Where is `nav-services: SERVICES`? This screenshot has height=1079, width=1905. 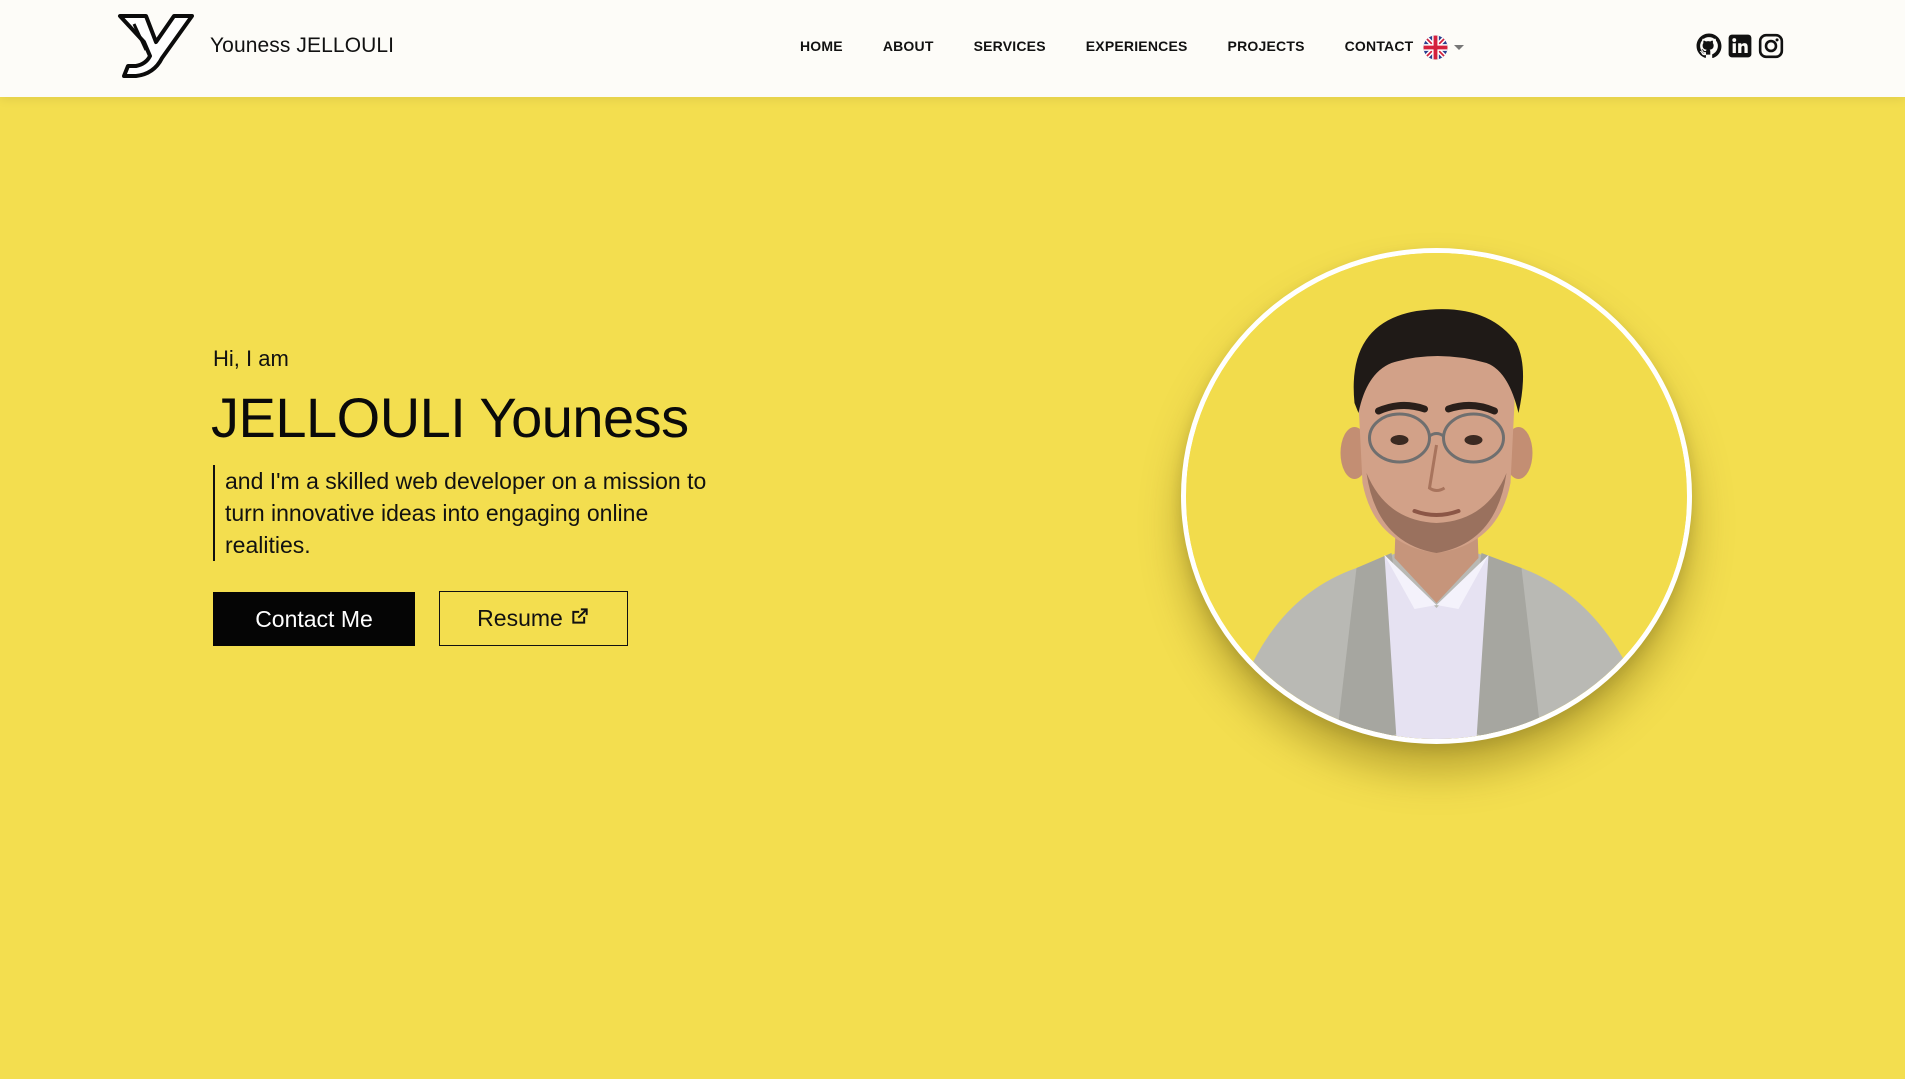
nav-services: SERVICES is located at coordinates (1010, 46).